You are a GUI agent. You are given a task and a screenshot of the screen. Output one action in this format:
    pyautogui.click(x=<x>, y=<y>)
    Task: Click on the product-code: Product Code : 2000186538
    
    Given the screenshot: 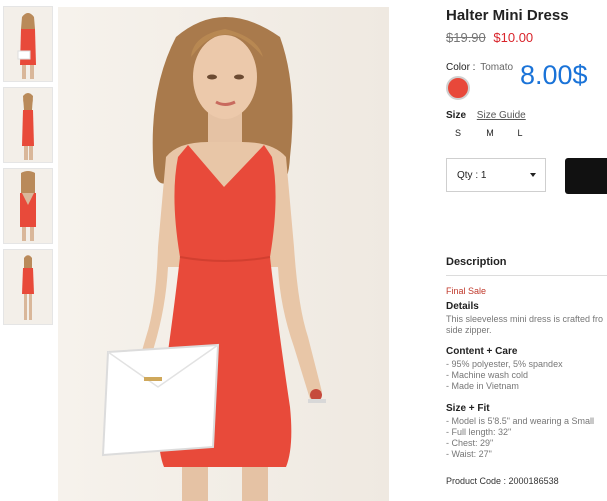 What is the action you would take?
    pyautogui.click(x=502, y=481)
    